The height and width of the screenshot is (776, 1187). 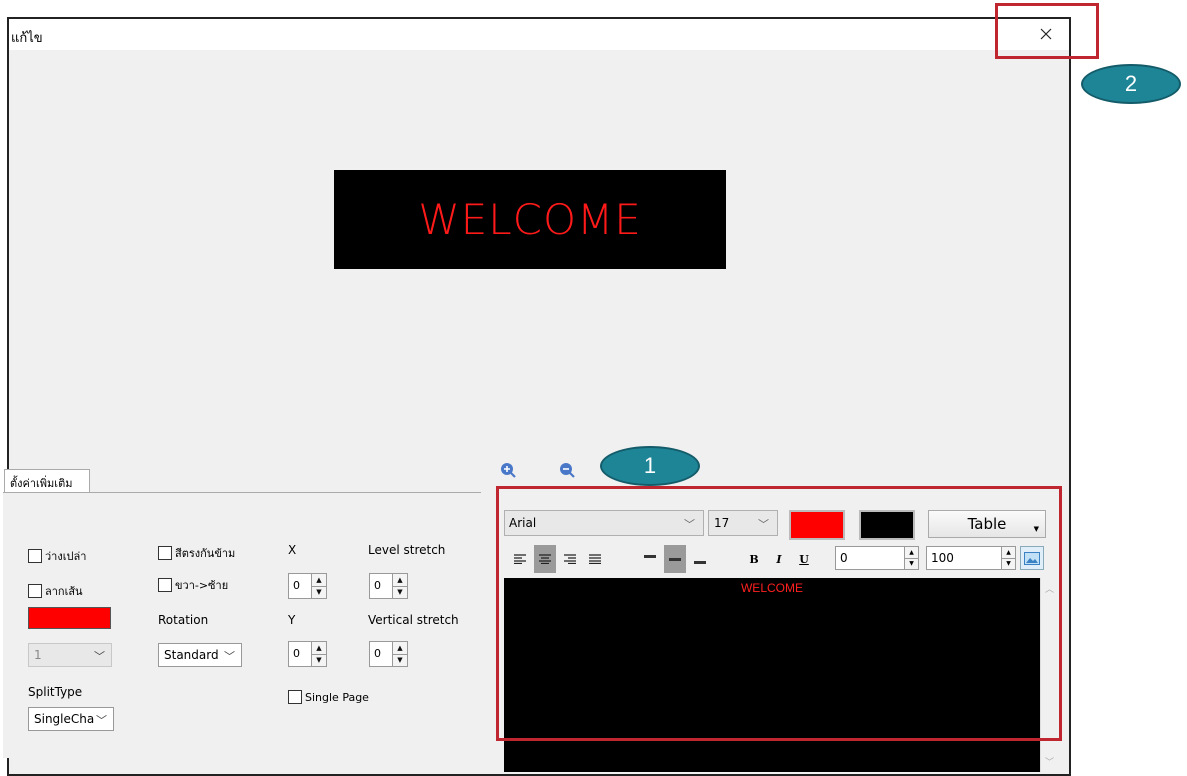 What do you see at coordinates (604, 523) in the screenshot?
I see `font-family-select: Arial ﹀` at bounding box center [604, 523].